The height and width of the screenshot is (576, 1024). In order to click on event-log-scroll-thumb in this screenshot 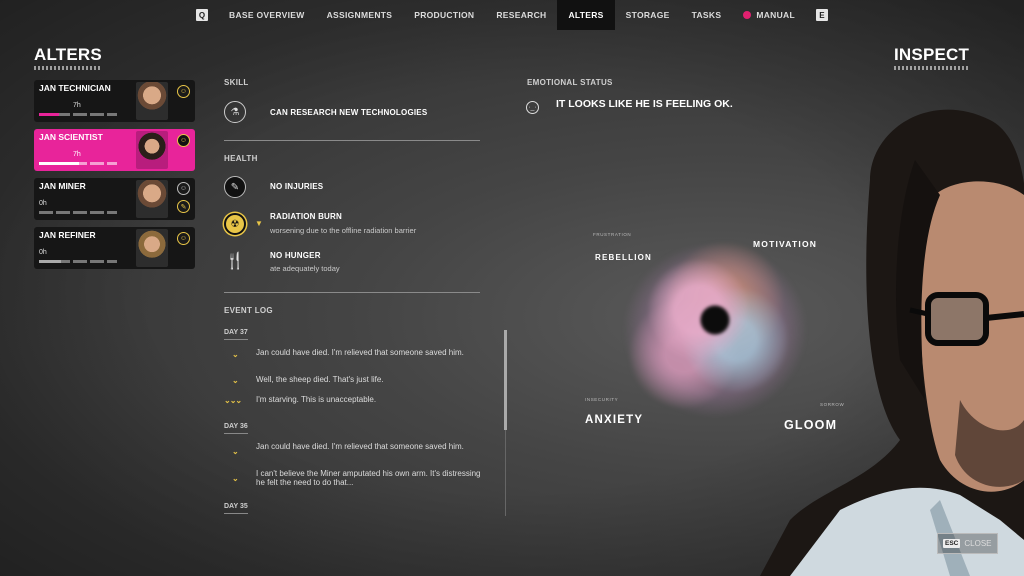, I will do `click(505, 380)`.